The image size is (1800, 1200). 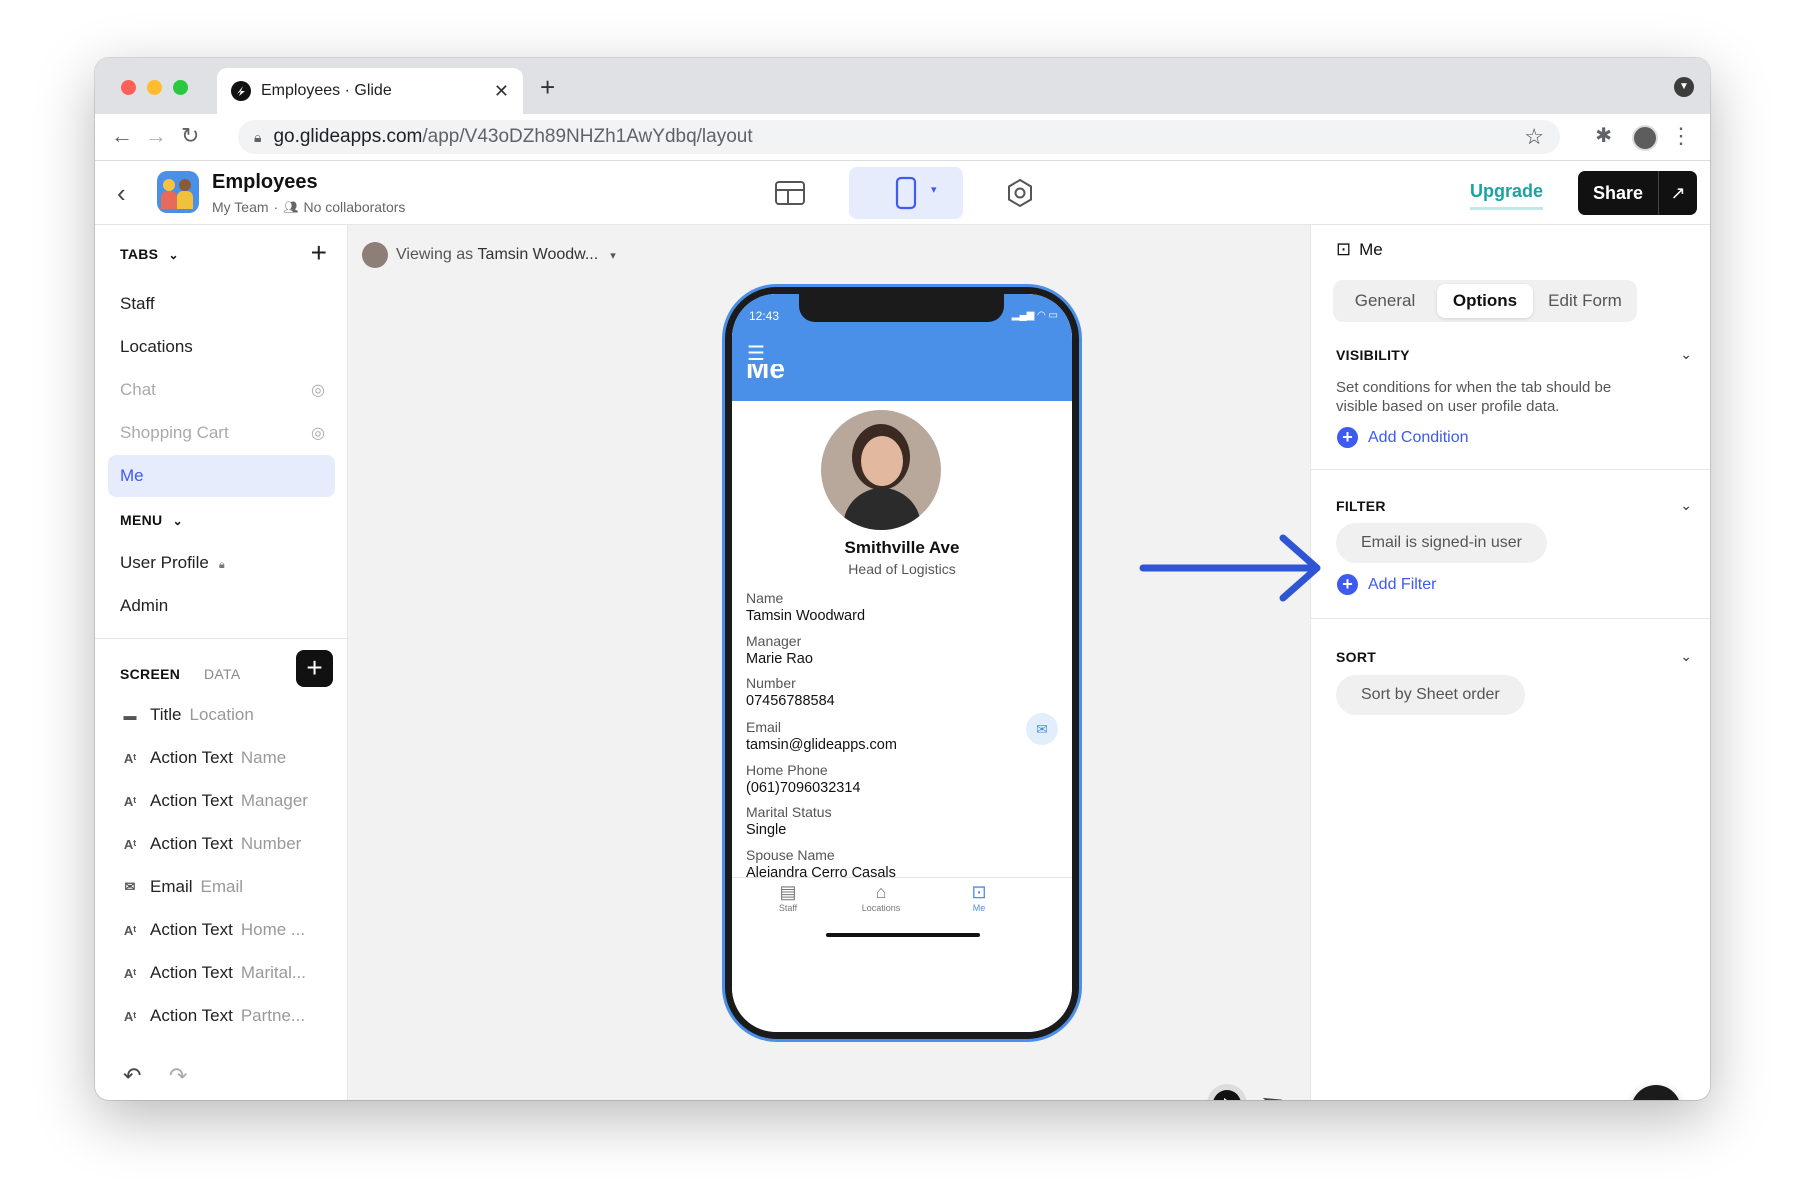 I want to click on reload-icon: ↻, so click(x=190, y=136).